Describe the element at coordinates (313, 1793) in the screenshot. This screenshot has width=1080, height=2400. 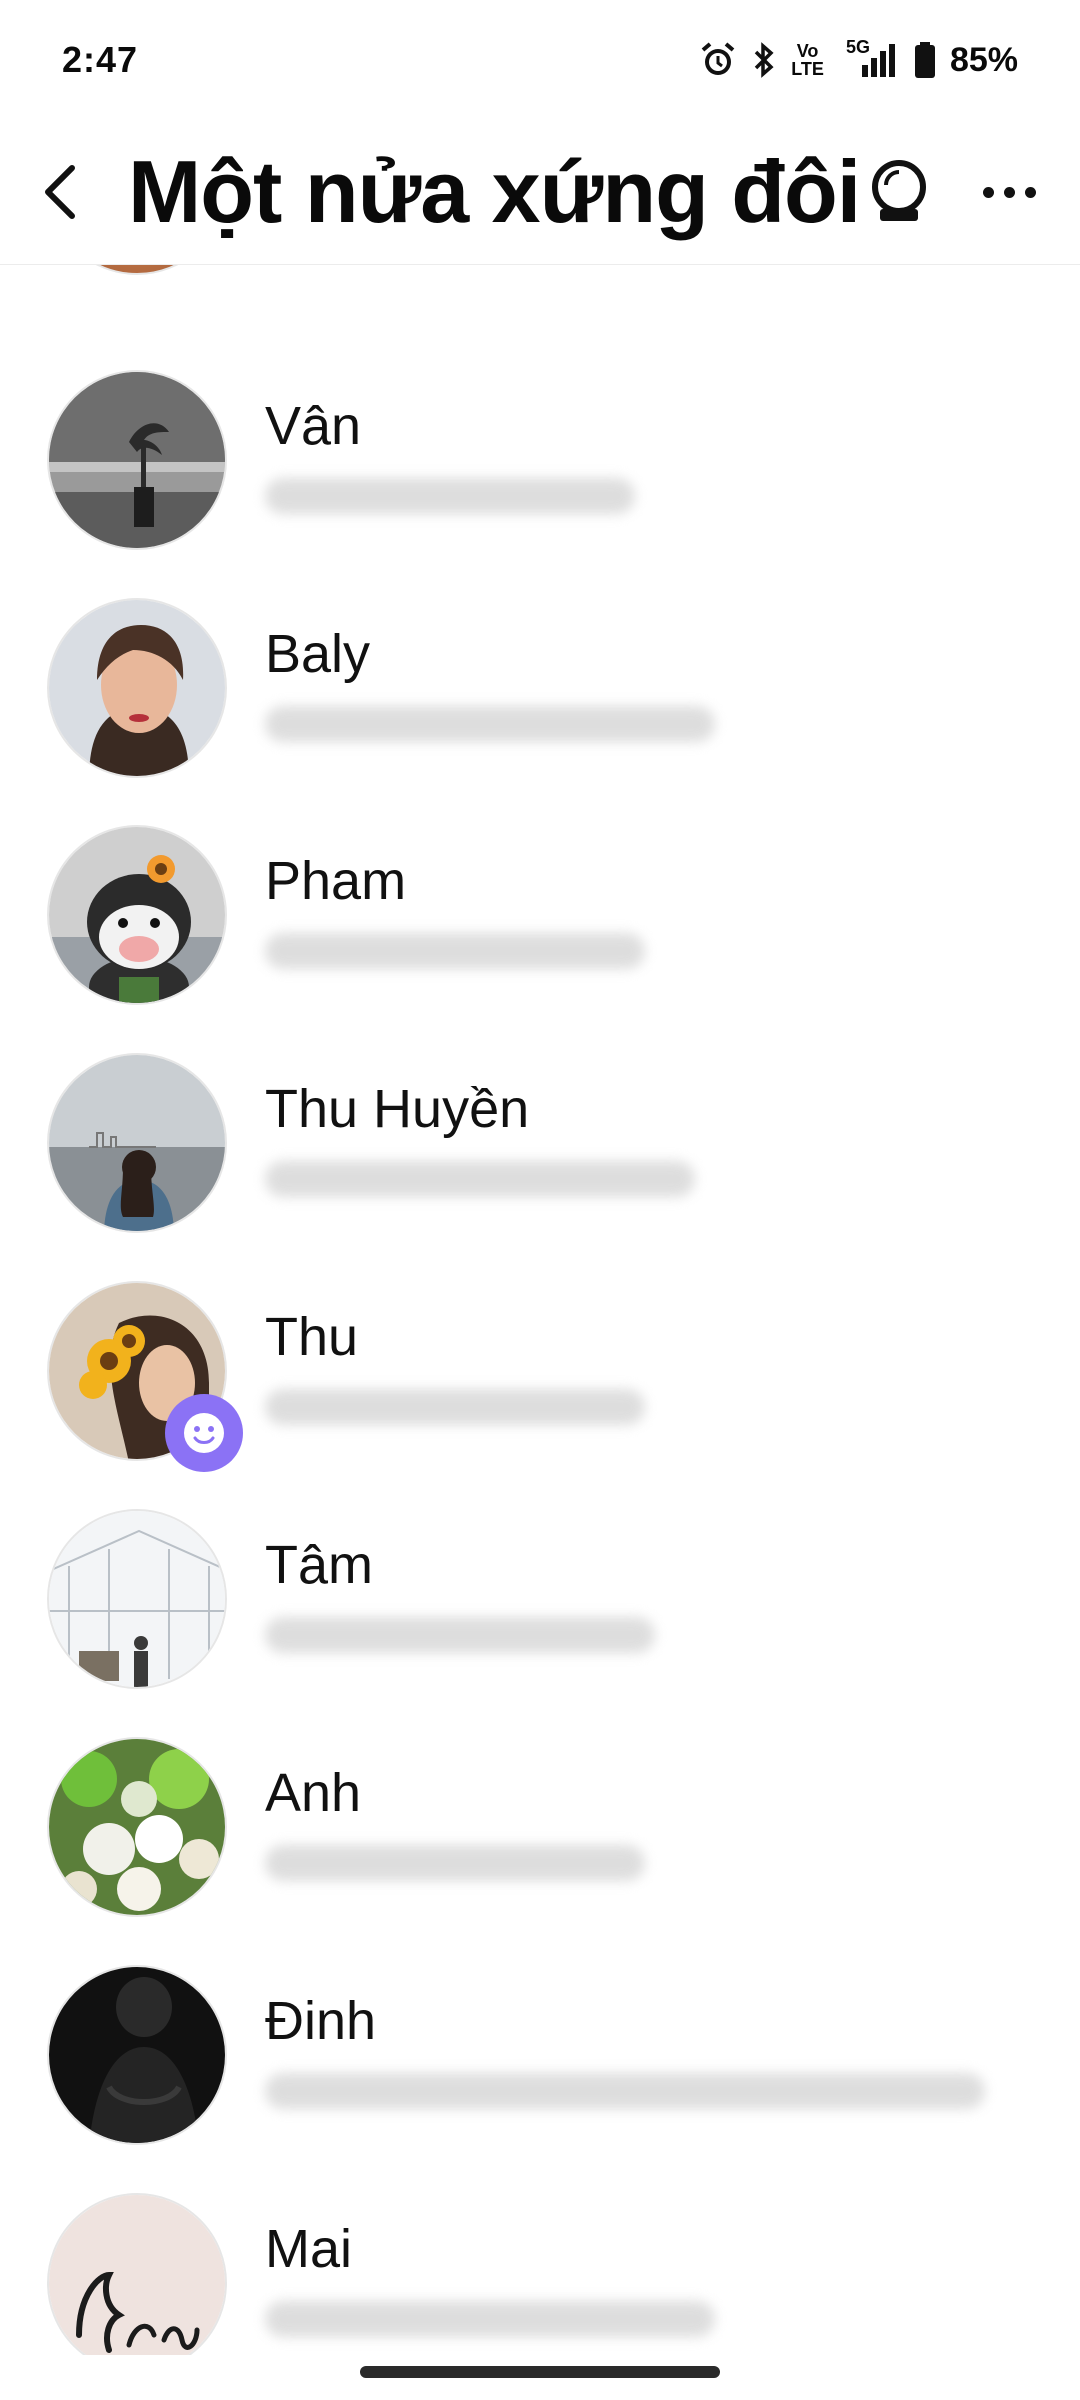
I see `contact-name: Anh` at that location.